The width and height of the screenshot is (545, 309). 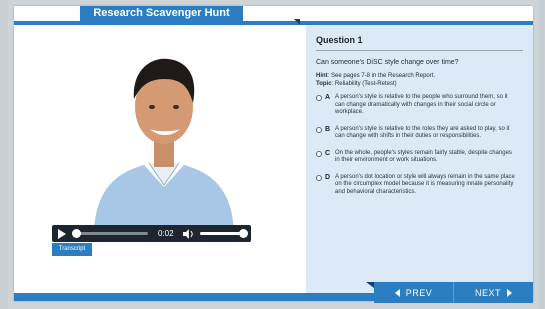 I want to click on play-icon, so click(x=62, y=233).